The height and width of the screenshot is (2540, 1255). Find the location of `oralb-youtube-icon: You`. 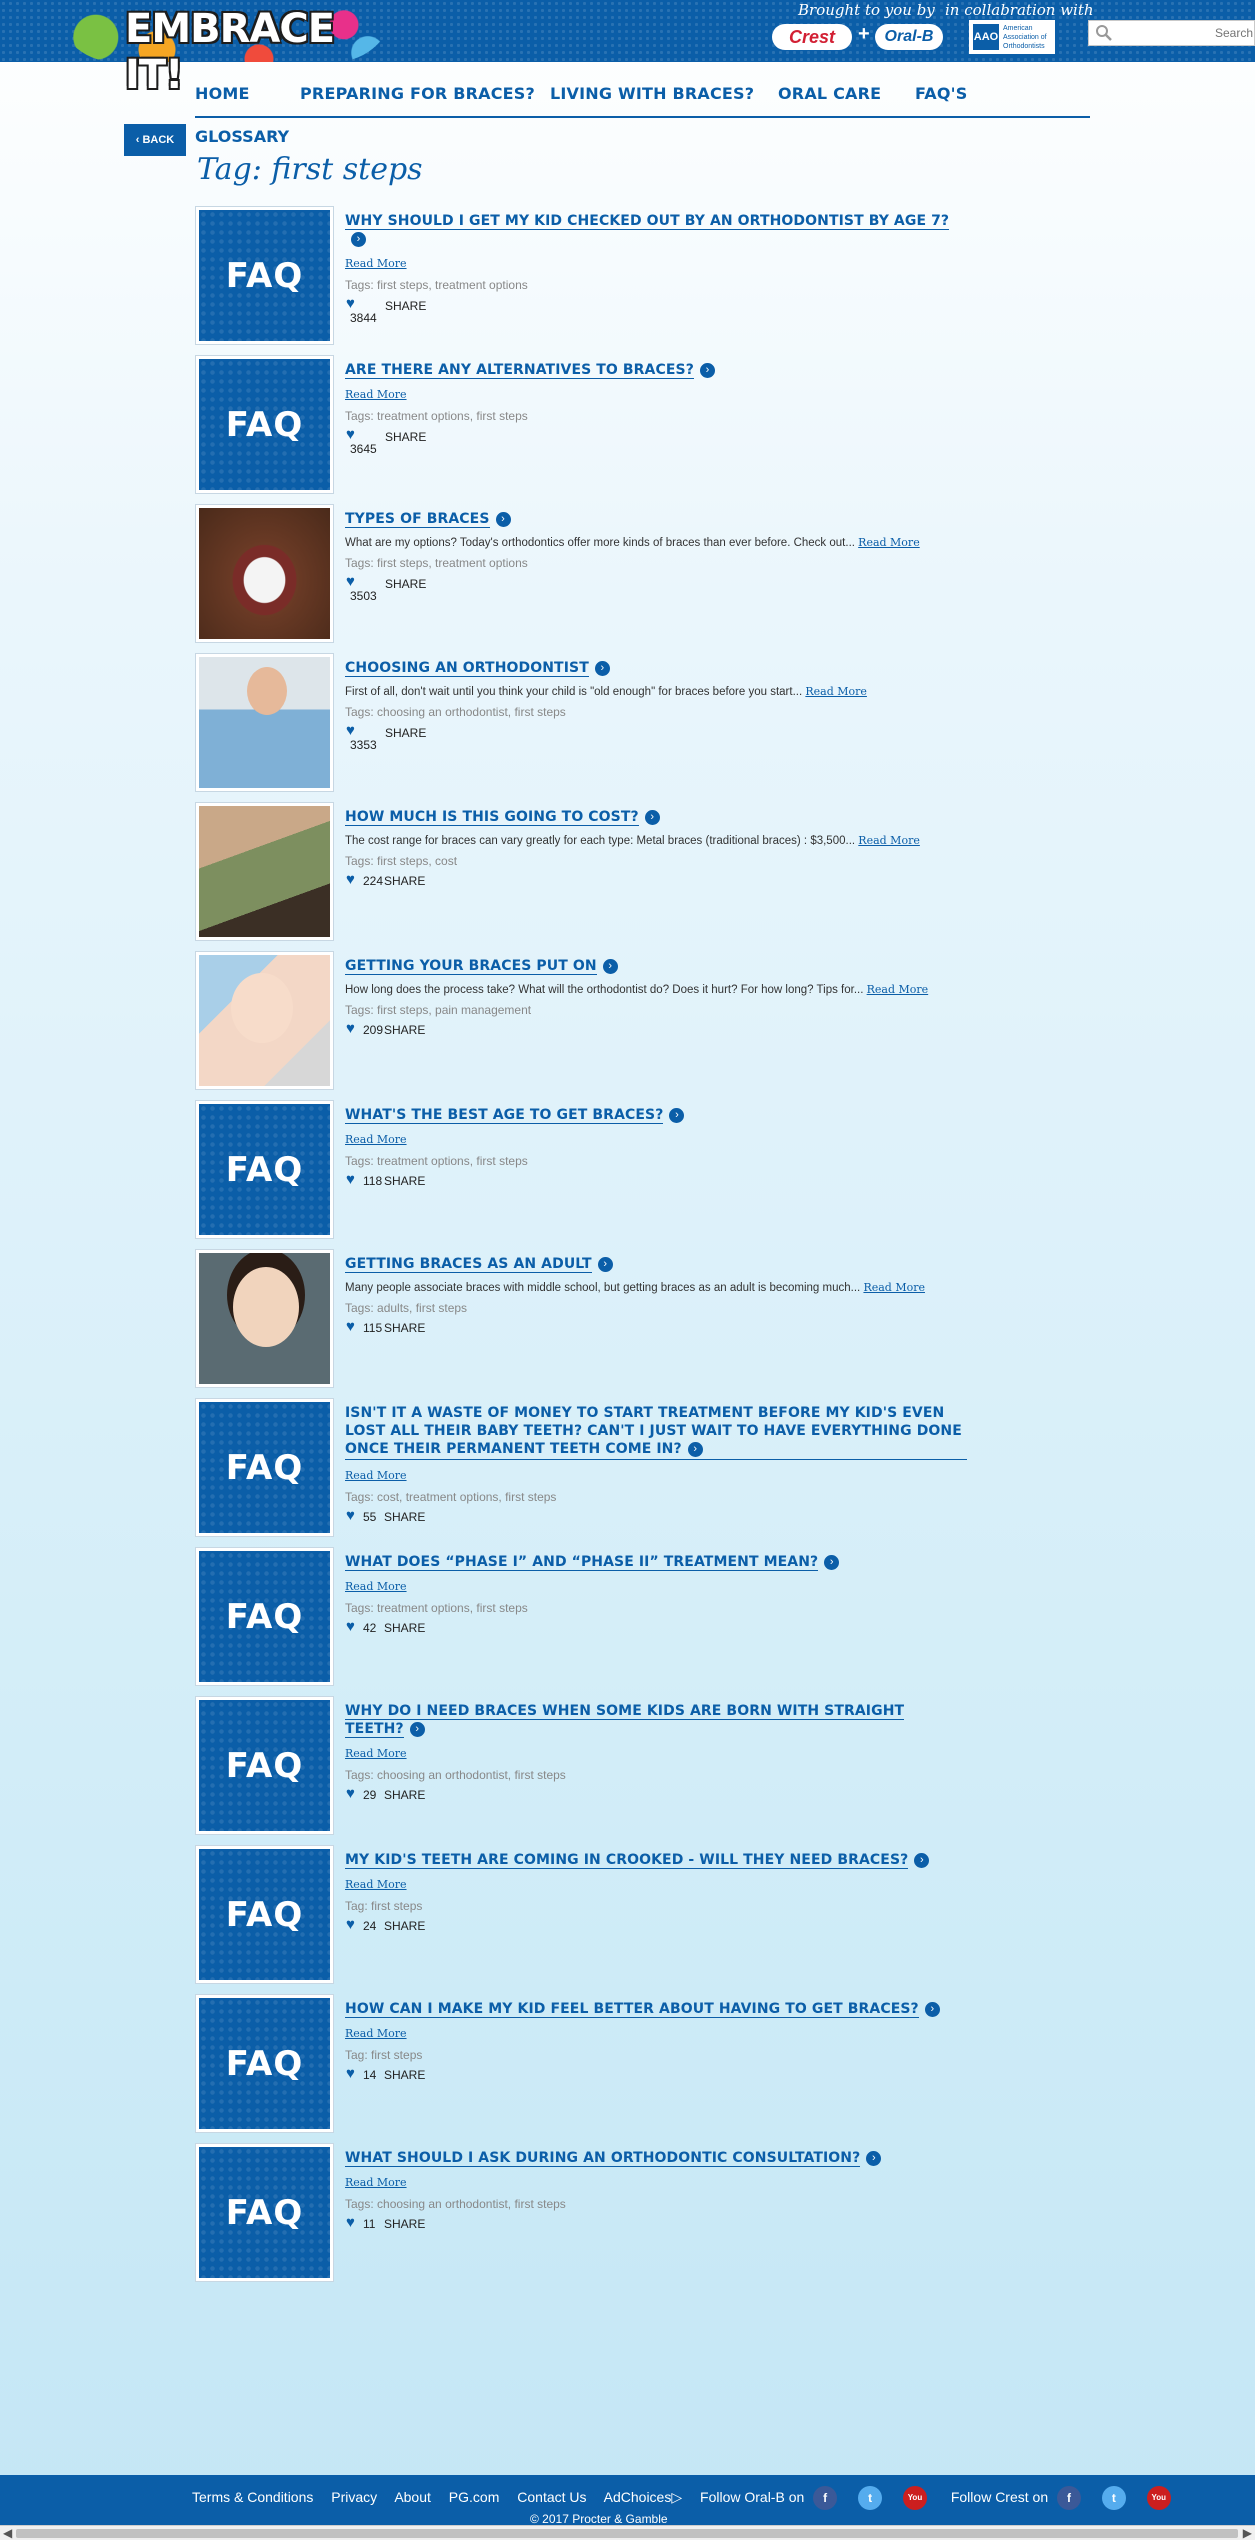

oralb-youtube-icon: You is located at coordinates (914, 2498).